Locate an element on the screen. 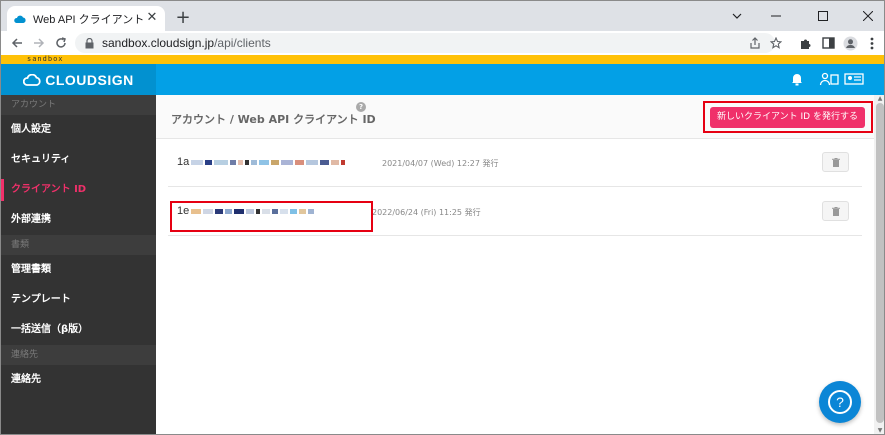  cloudsign-logo: CLOUDSIGN is located at coordinates (78, 79).